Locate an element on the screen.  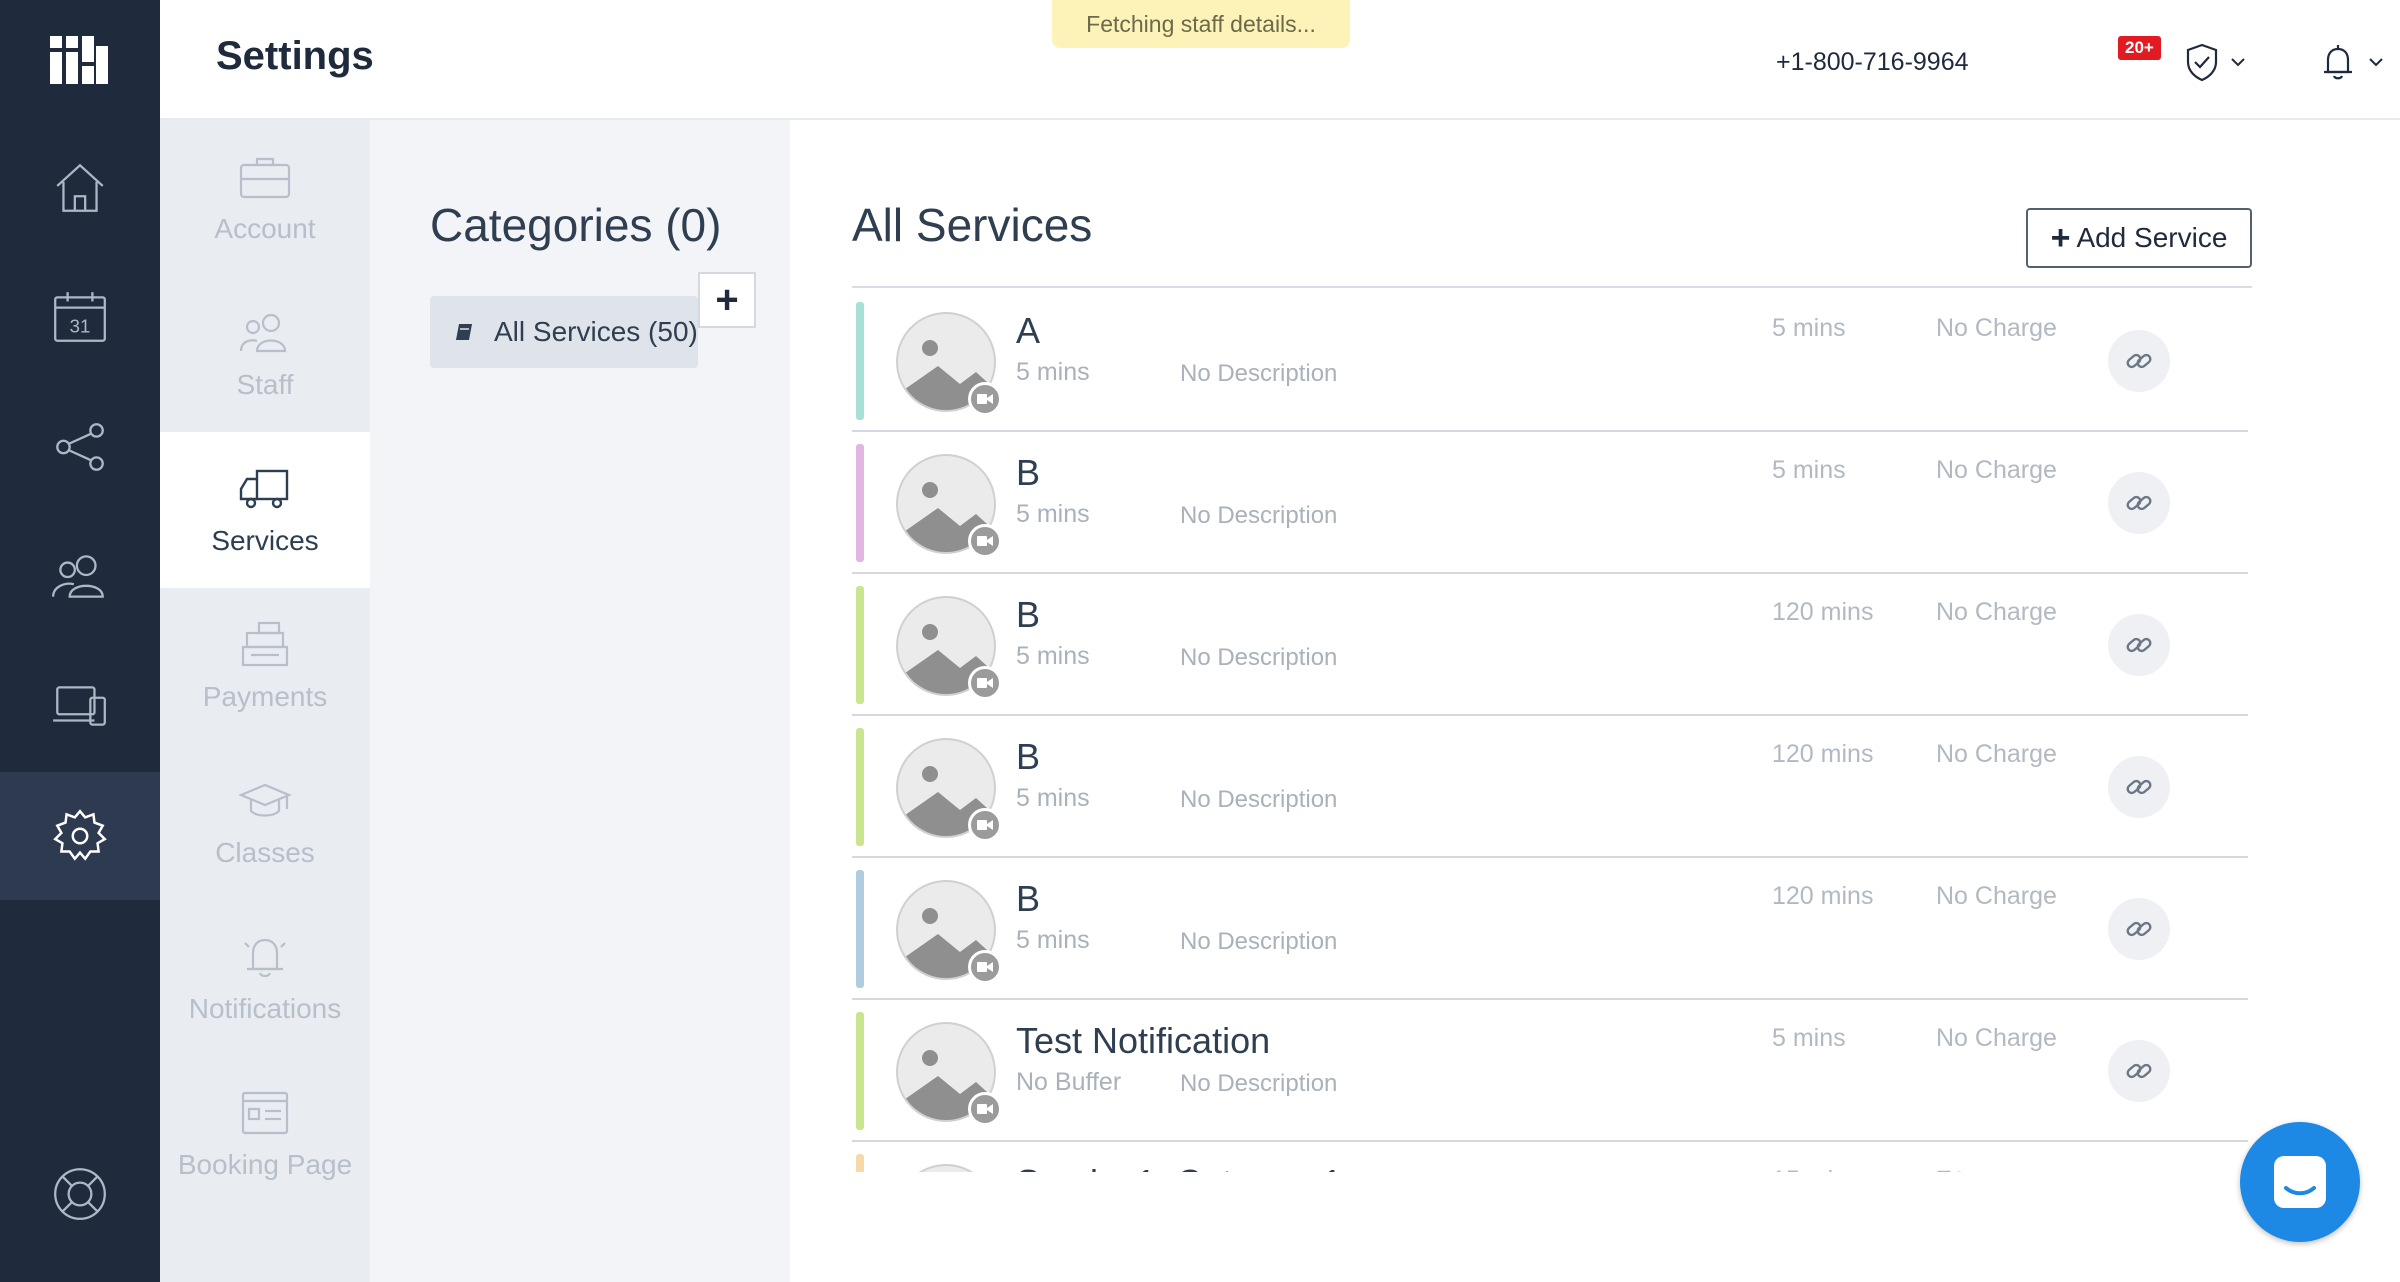
service-name: A is located at coordinates (1028, 330).